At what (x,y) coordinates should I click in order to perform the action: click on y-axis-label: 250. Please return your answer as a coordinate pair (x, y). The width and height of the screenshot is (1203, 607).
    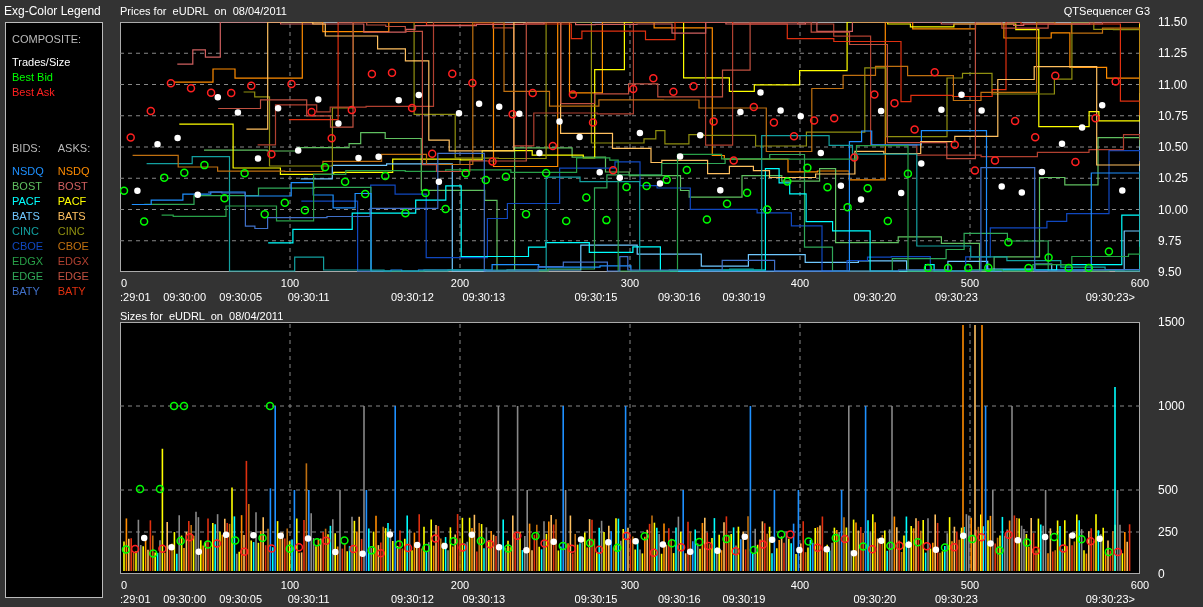
    Looking at the image, I should click on (1168, 532).